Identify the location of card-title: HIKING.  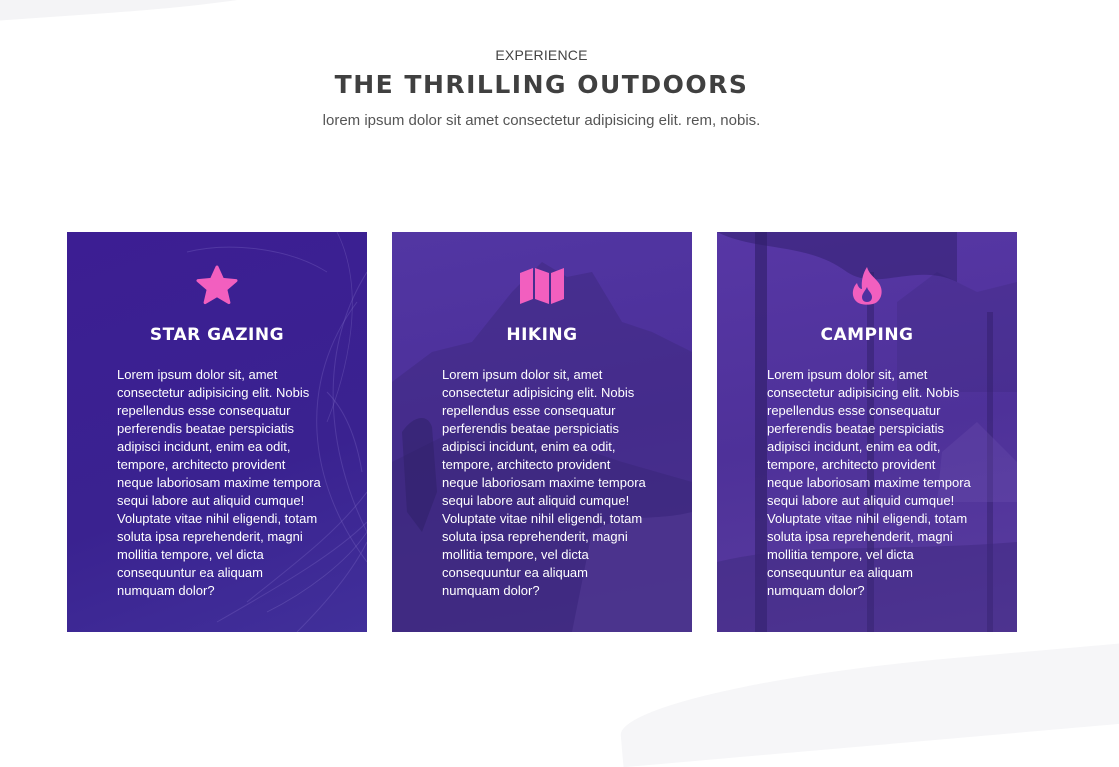
(542, 335).